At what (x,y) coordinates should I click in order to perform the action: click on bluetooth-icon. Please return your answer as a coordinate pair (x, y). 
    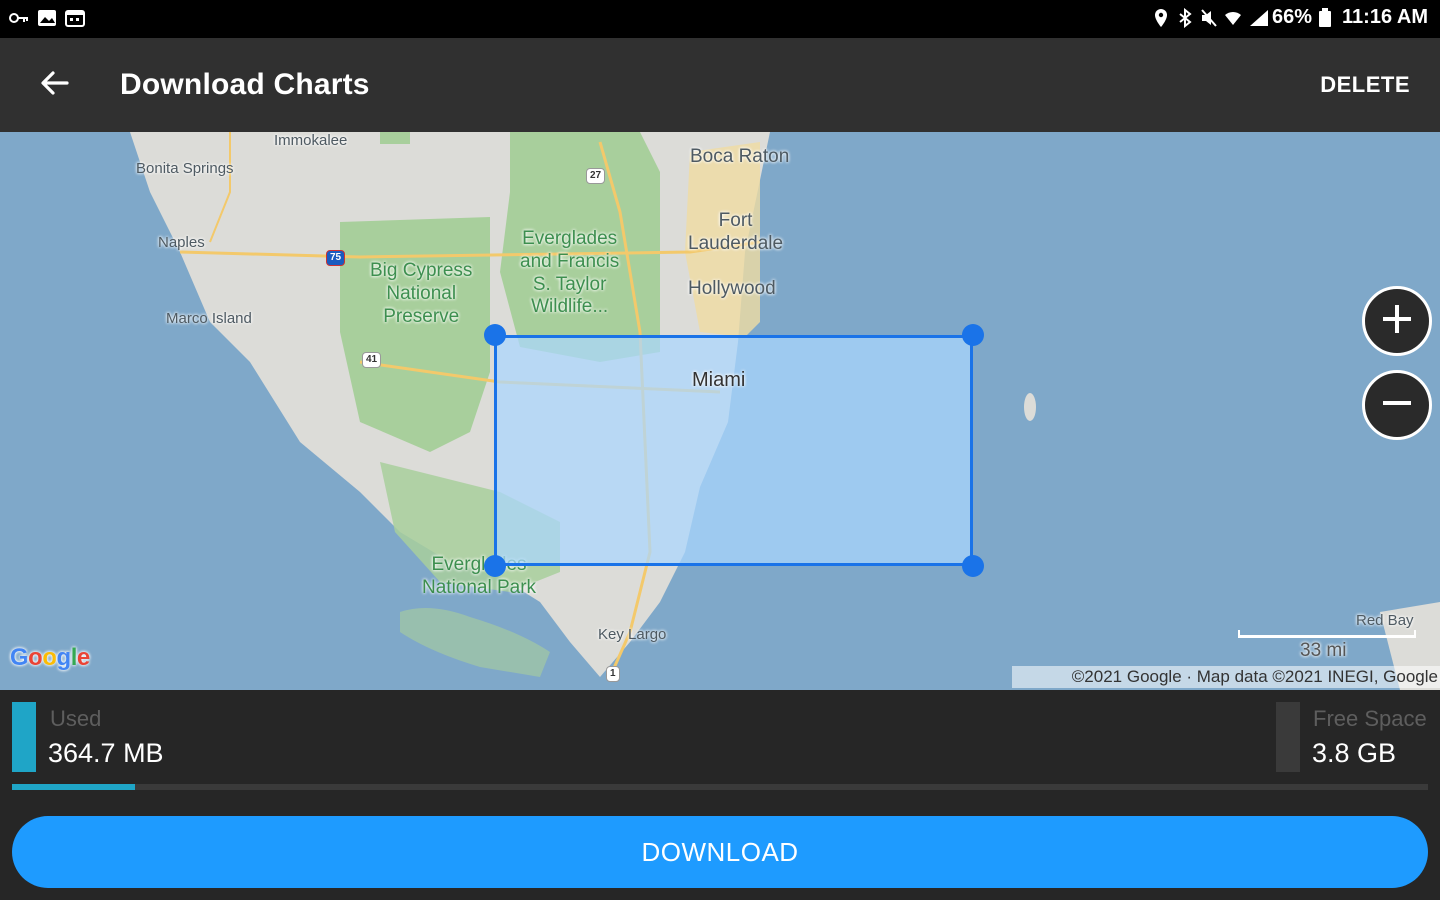
    Looking at the image, I should click on (1185, 17).